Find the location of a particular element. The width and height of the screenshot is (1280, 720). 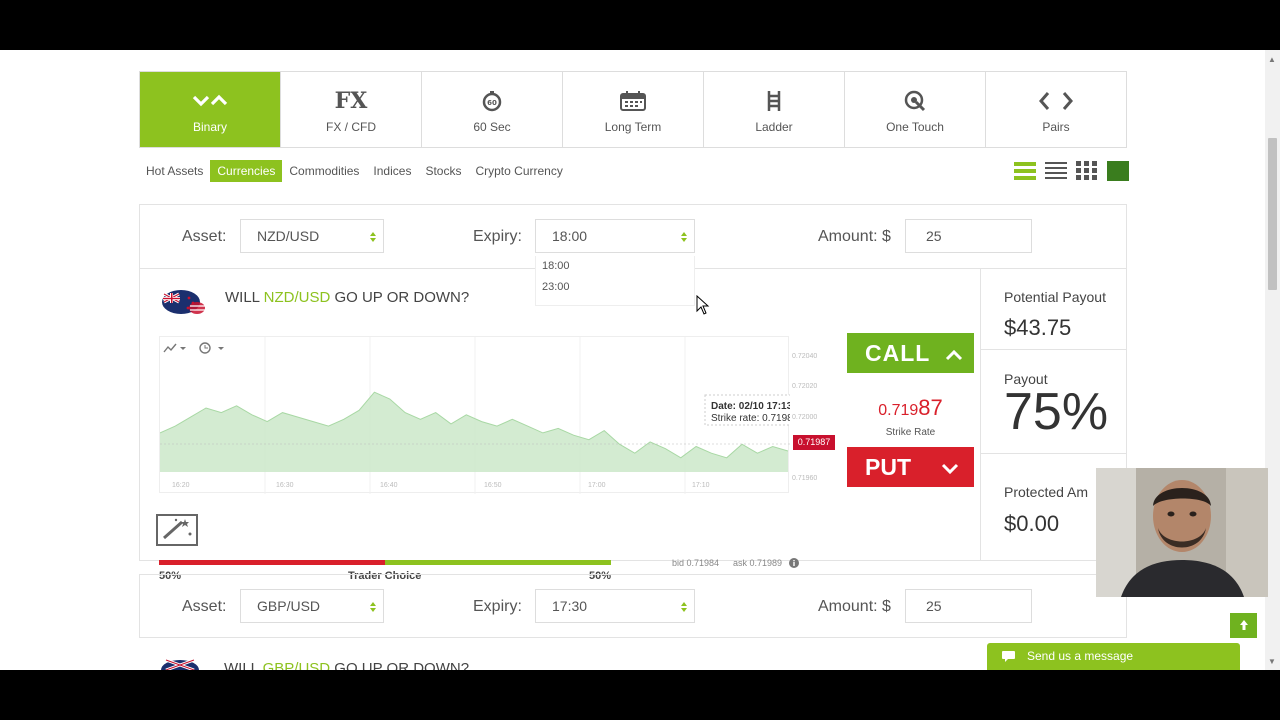

strike-rate-label: Strike Rate is located at coordinates (910, 432).